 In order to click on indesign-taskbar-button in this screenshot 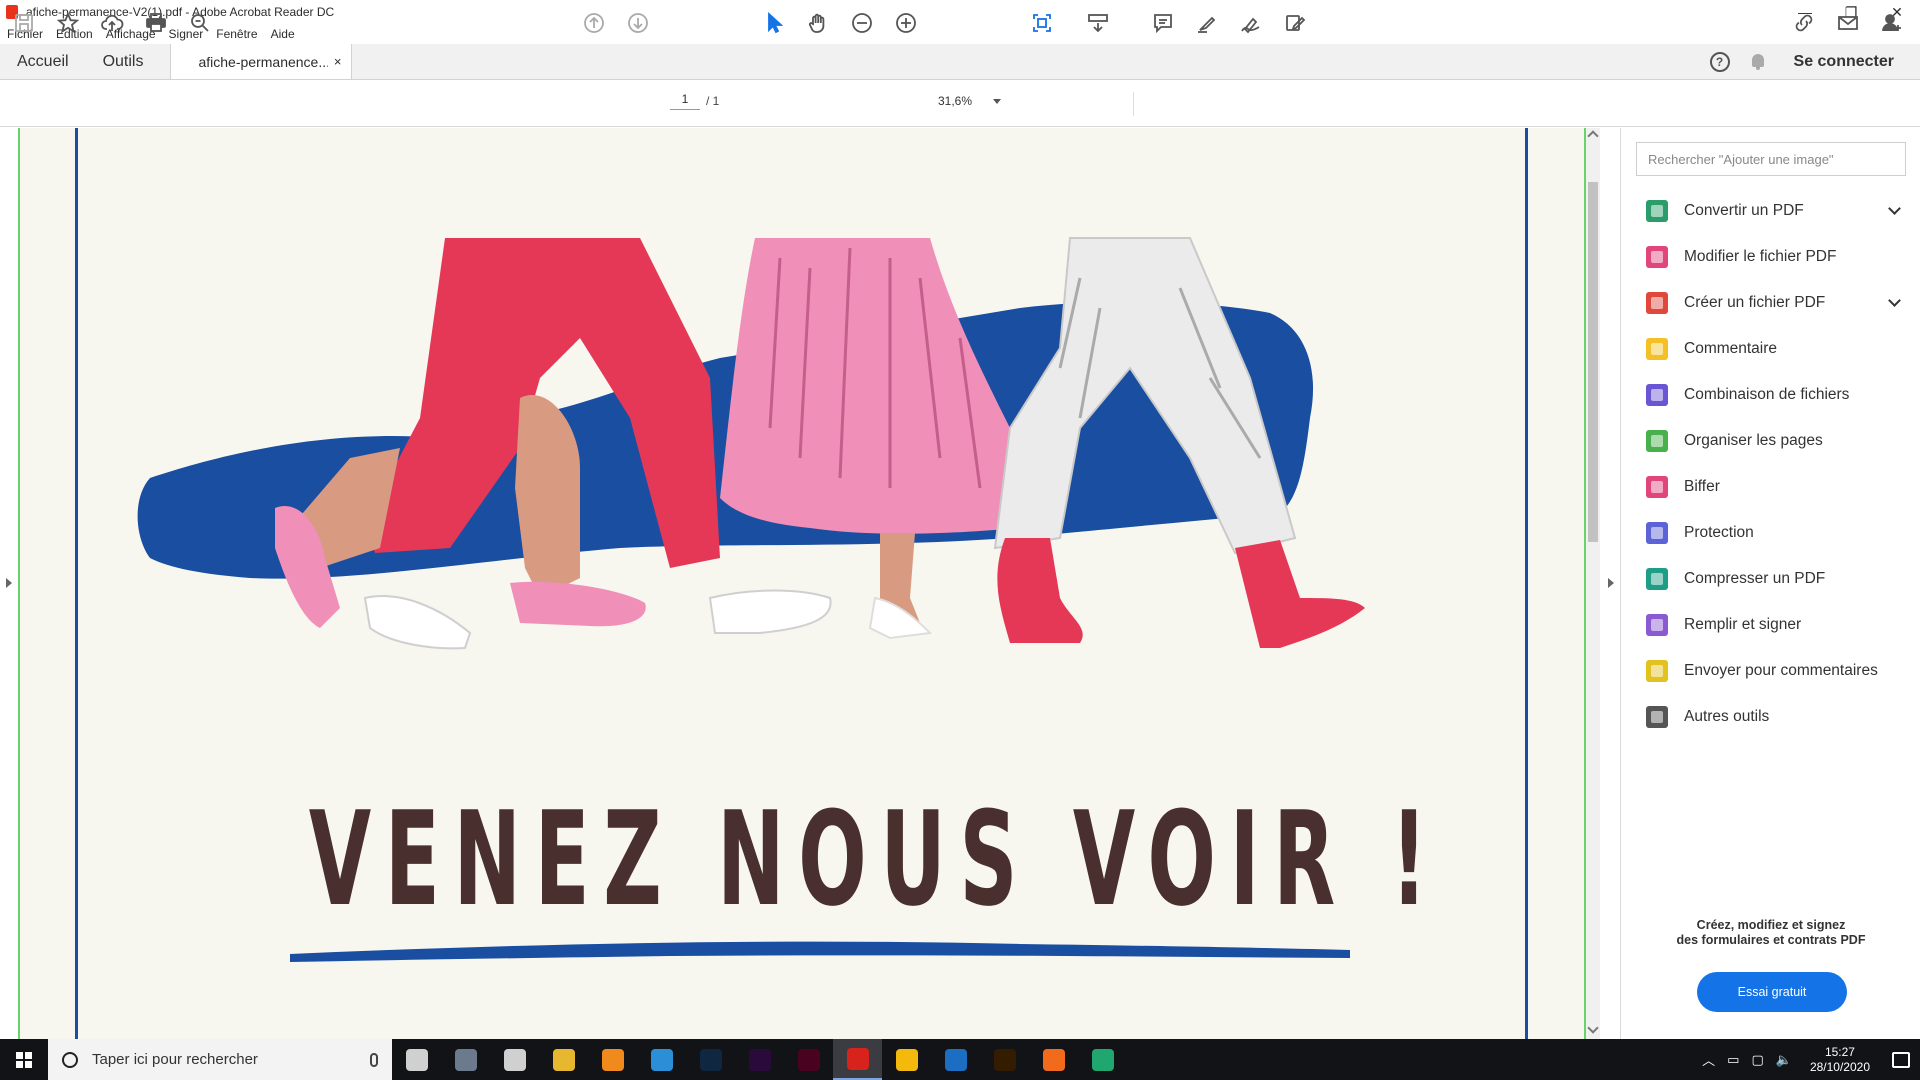, I will do `click(808, 1059)`.